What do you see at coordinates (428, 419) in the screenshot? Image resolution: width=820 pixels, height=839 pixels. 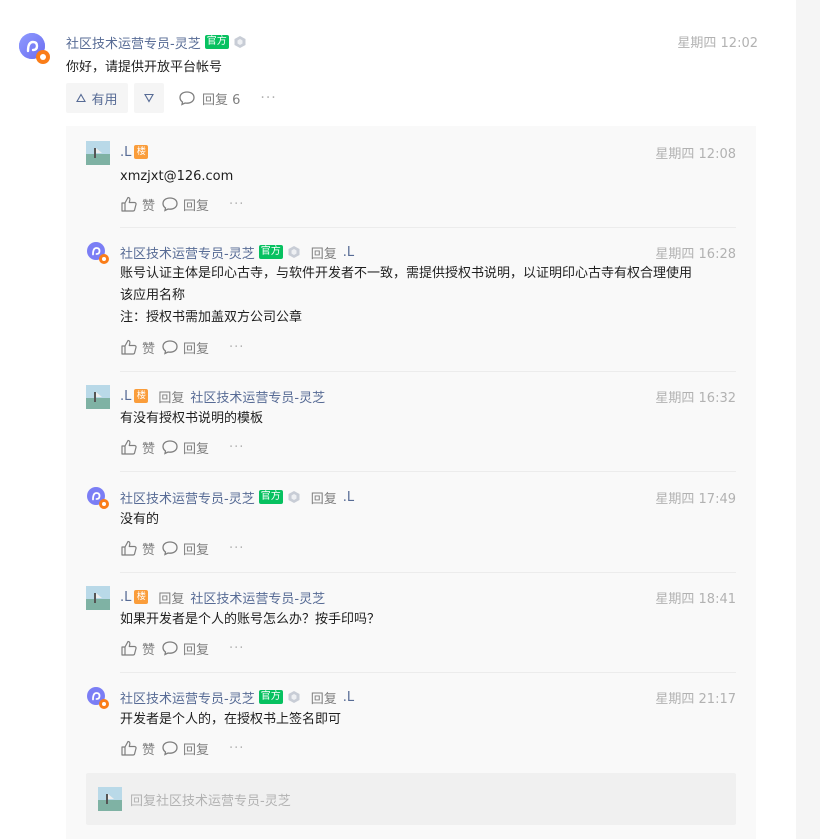 I see `reply-text: 有没有授权书说明的模板` at bounding box center [428, 419].